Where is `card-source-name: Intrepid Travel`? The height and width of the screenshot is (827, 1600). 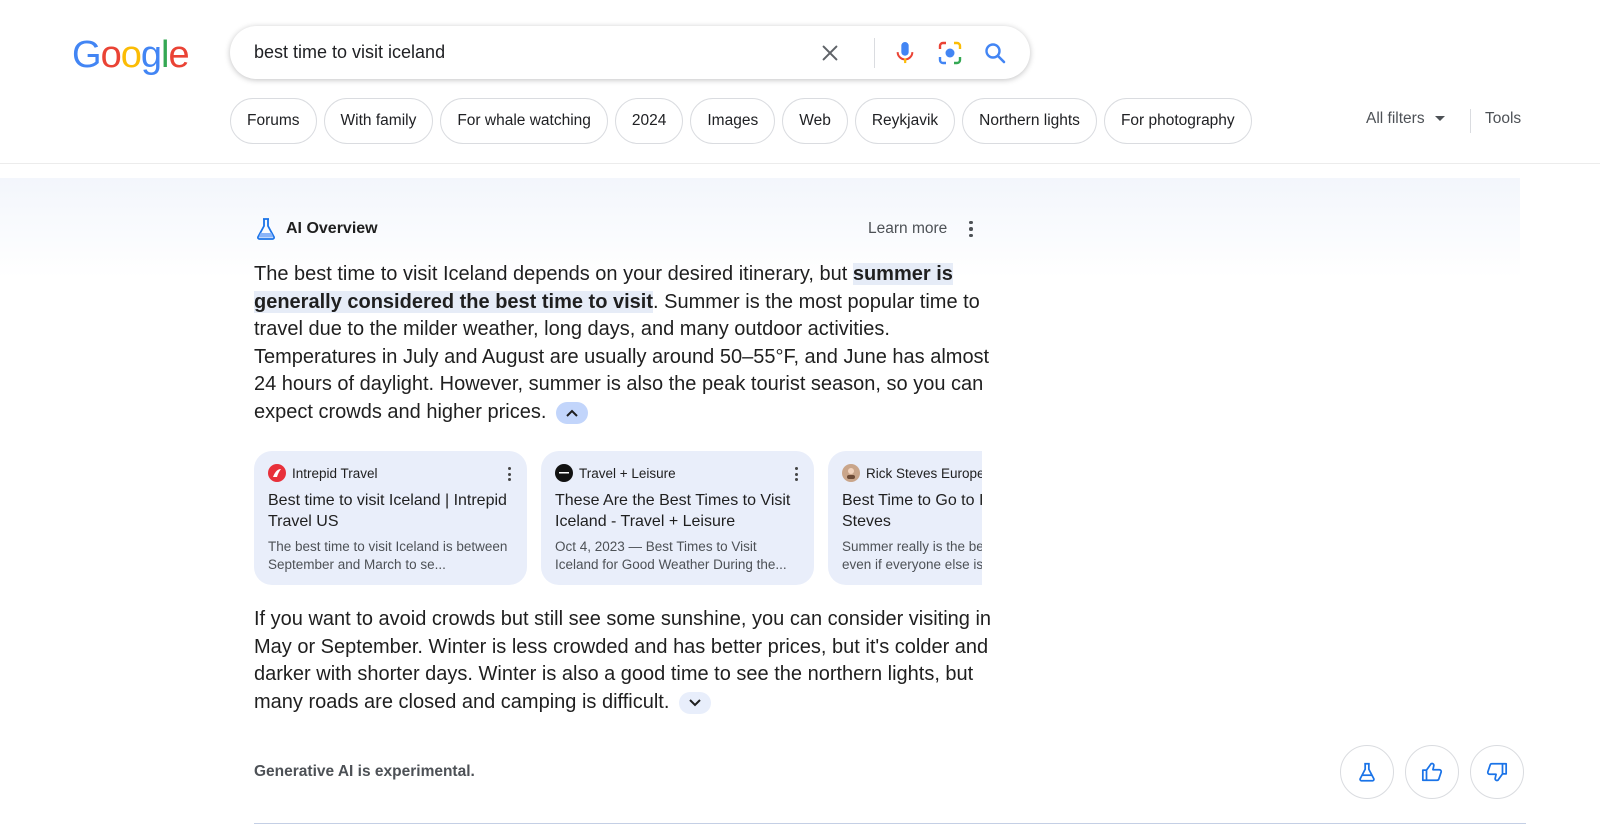
card-source-name: Intrepid Travel is located at coordinates (335, 473).